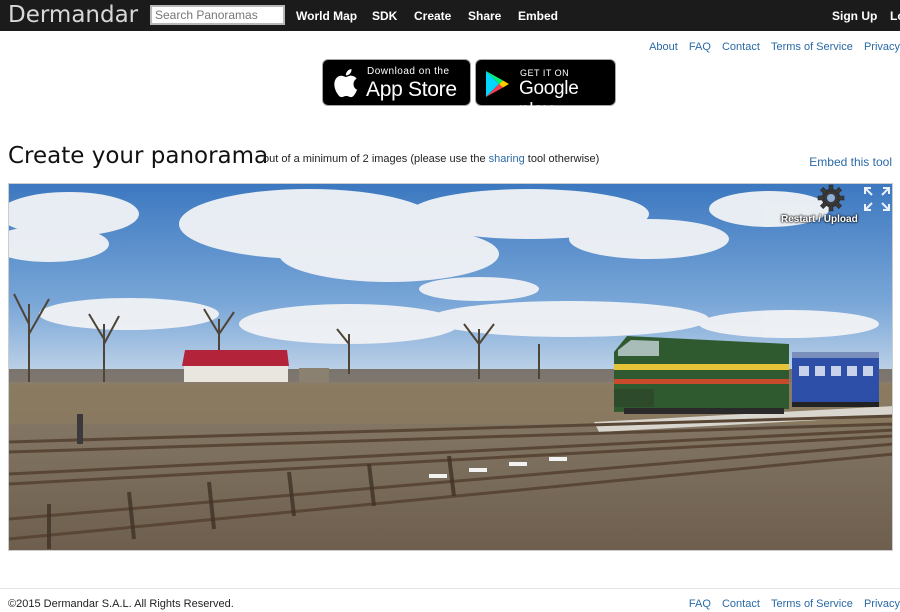  What do you see at coordinates (831, 198) in the screenshot?
I see `settings-gear-icon` at bounding box center [831, 198].